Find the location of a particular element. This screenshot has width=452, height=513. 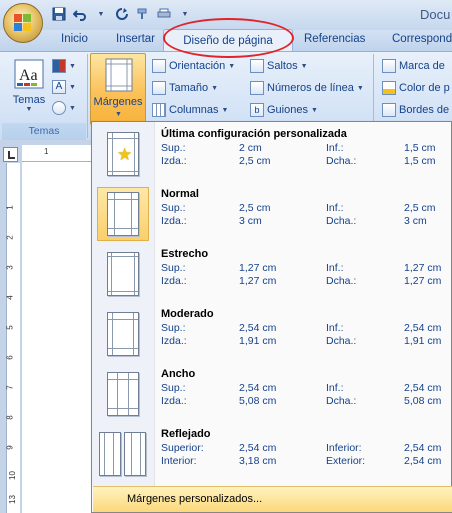

guiones-label: Guiones is located at coordinates (287, 110).